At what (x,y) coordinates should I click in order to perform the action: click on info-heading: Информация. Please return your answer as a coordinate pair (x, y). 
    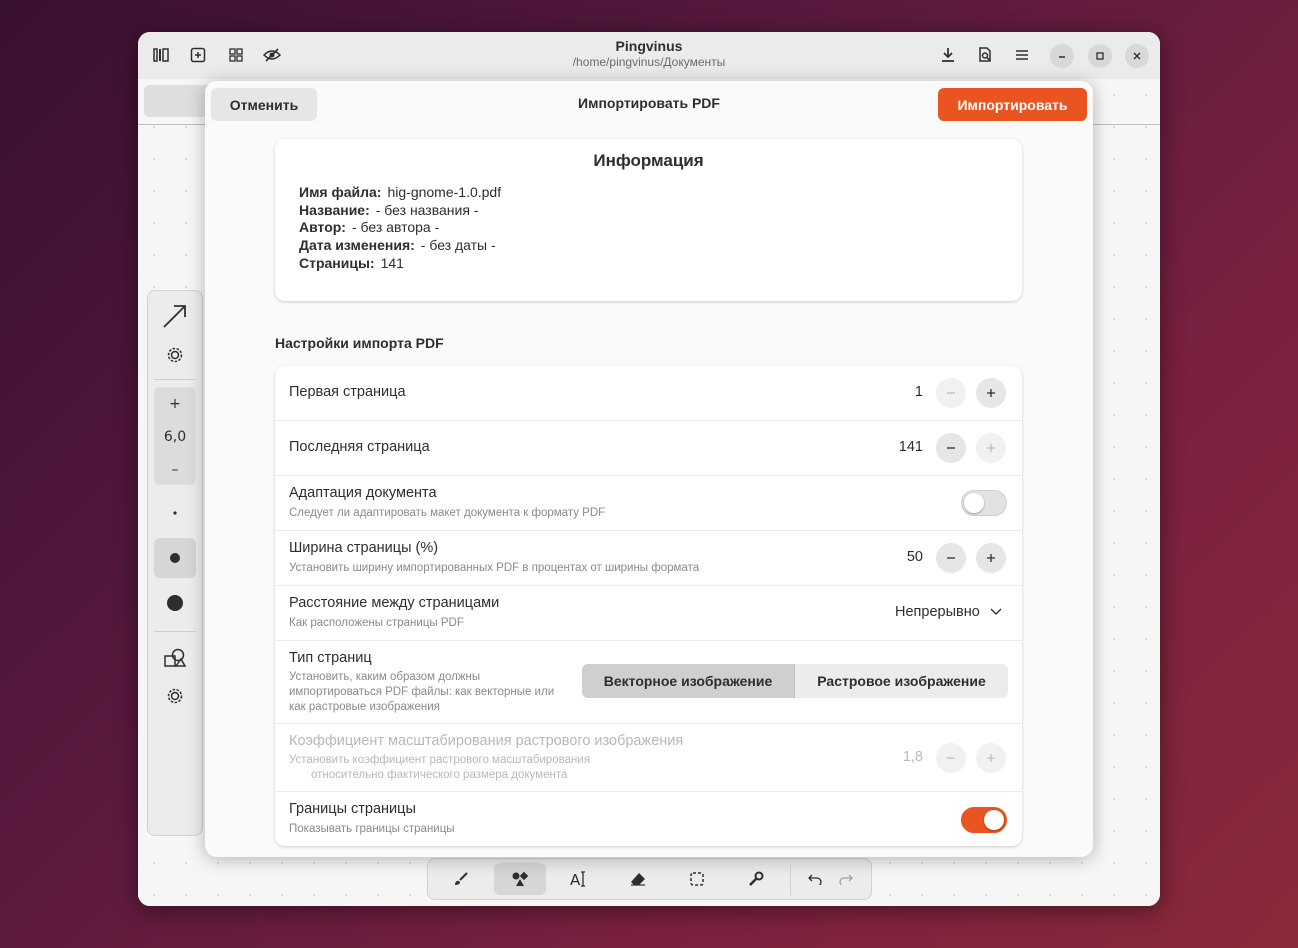
    Looking at the image, I should click on (648, 160).